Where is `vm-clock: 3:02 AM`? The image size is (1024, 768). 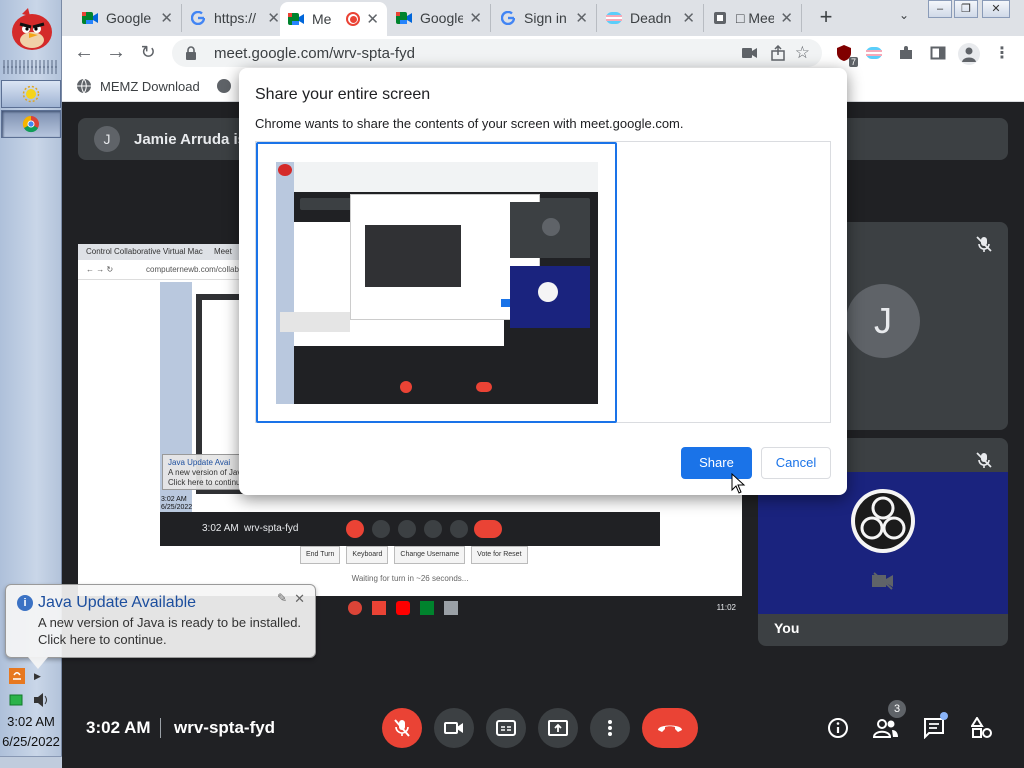 vm-clock: 3:02 AM is located at coordinates (220, 528).